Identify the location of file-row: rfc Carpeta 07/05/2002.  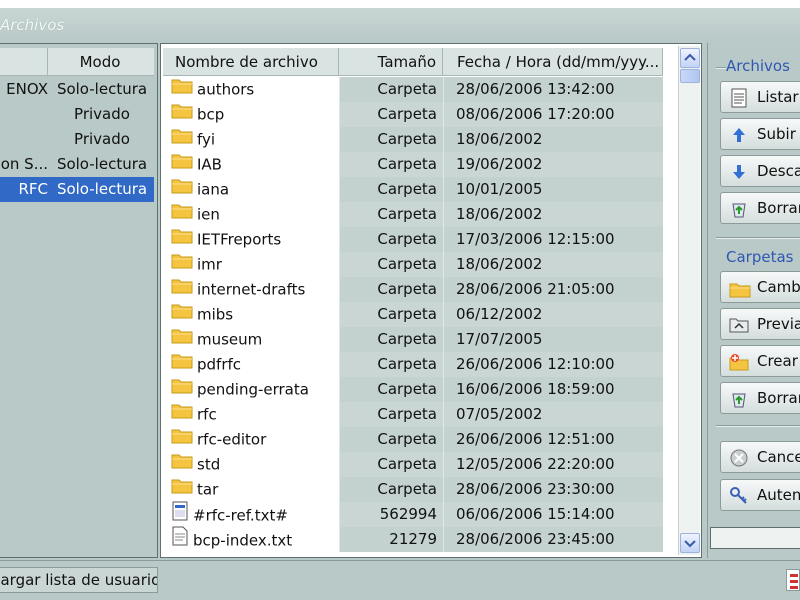
(413, 414).